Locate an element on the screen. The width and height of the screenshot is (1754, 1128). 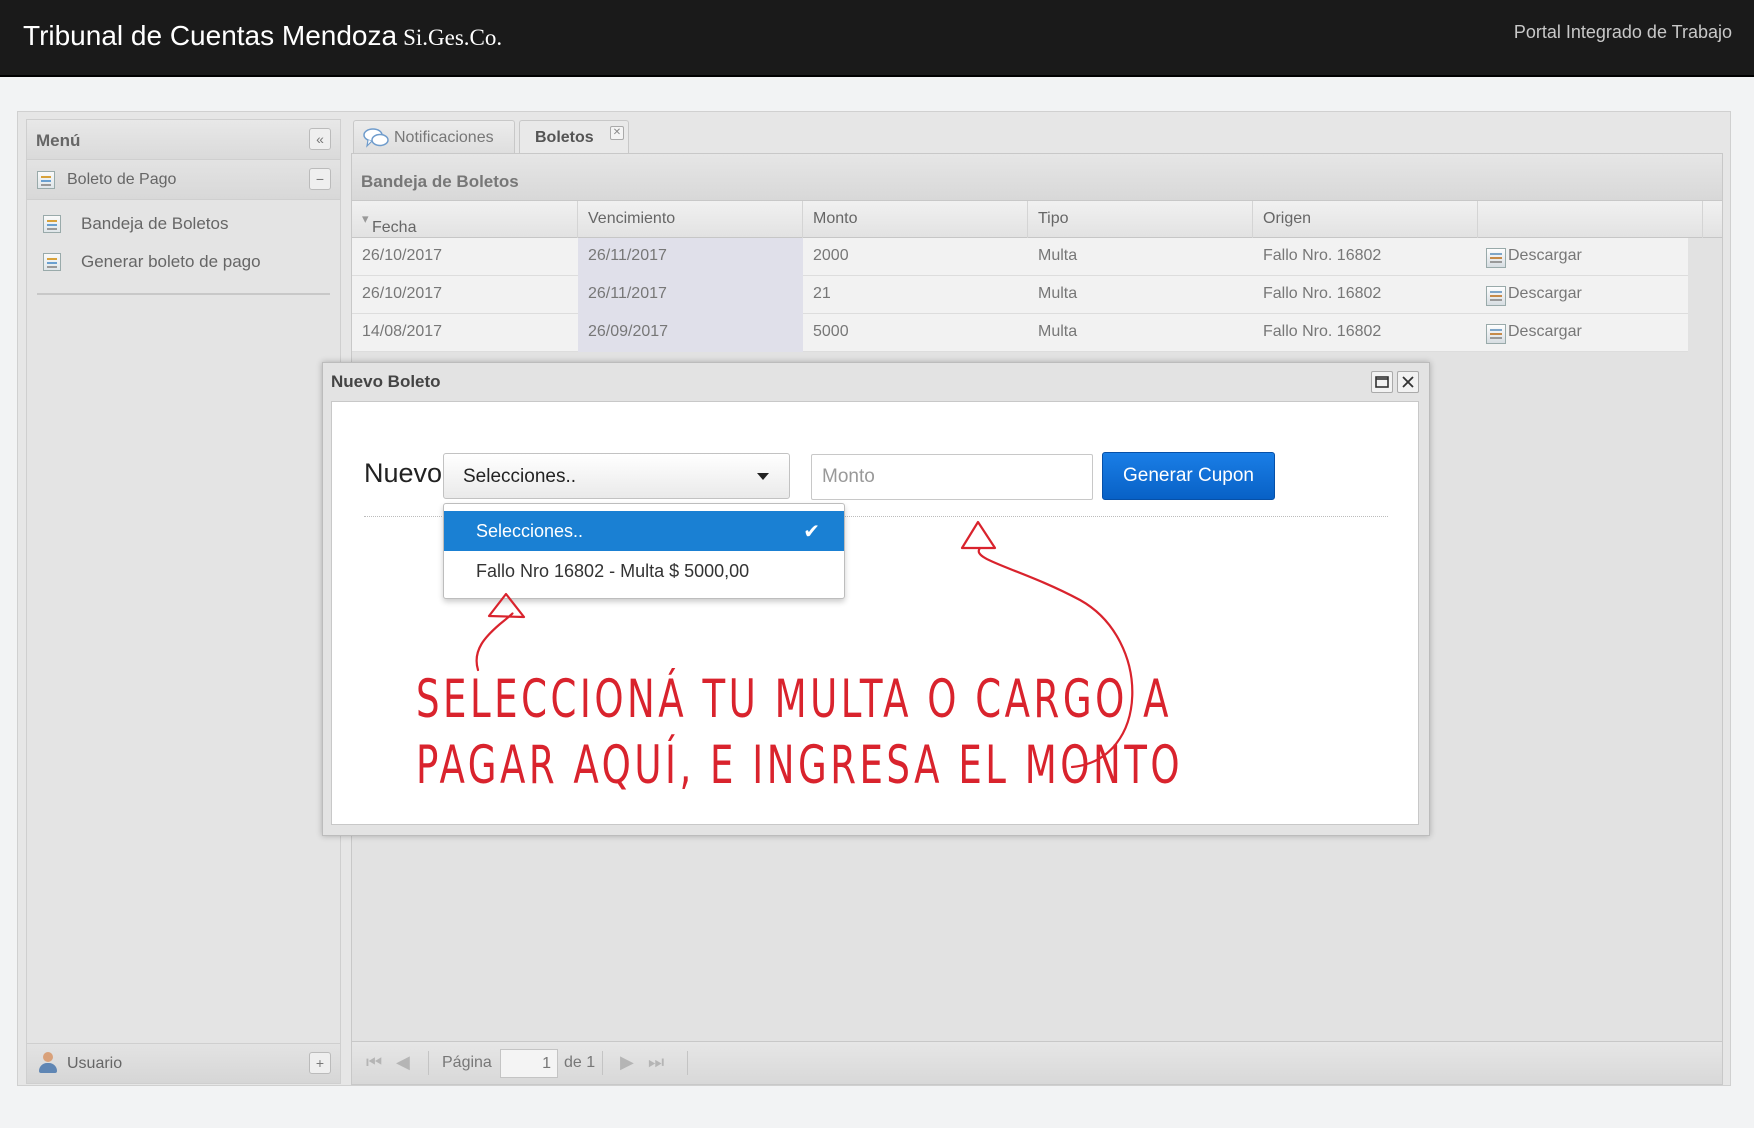
grid-header: Fecha ▾ Vencimiento Monto Tipo Origen is located at coordinates (1037, 219).